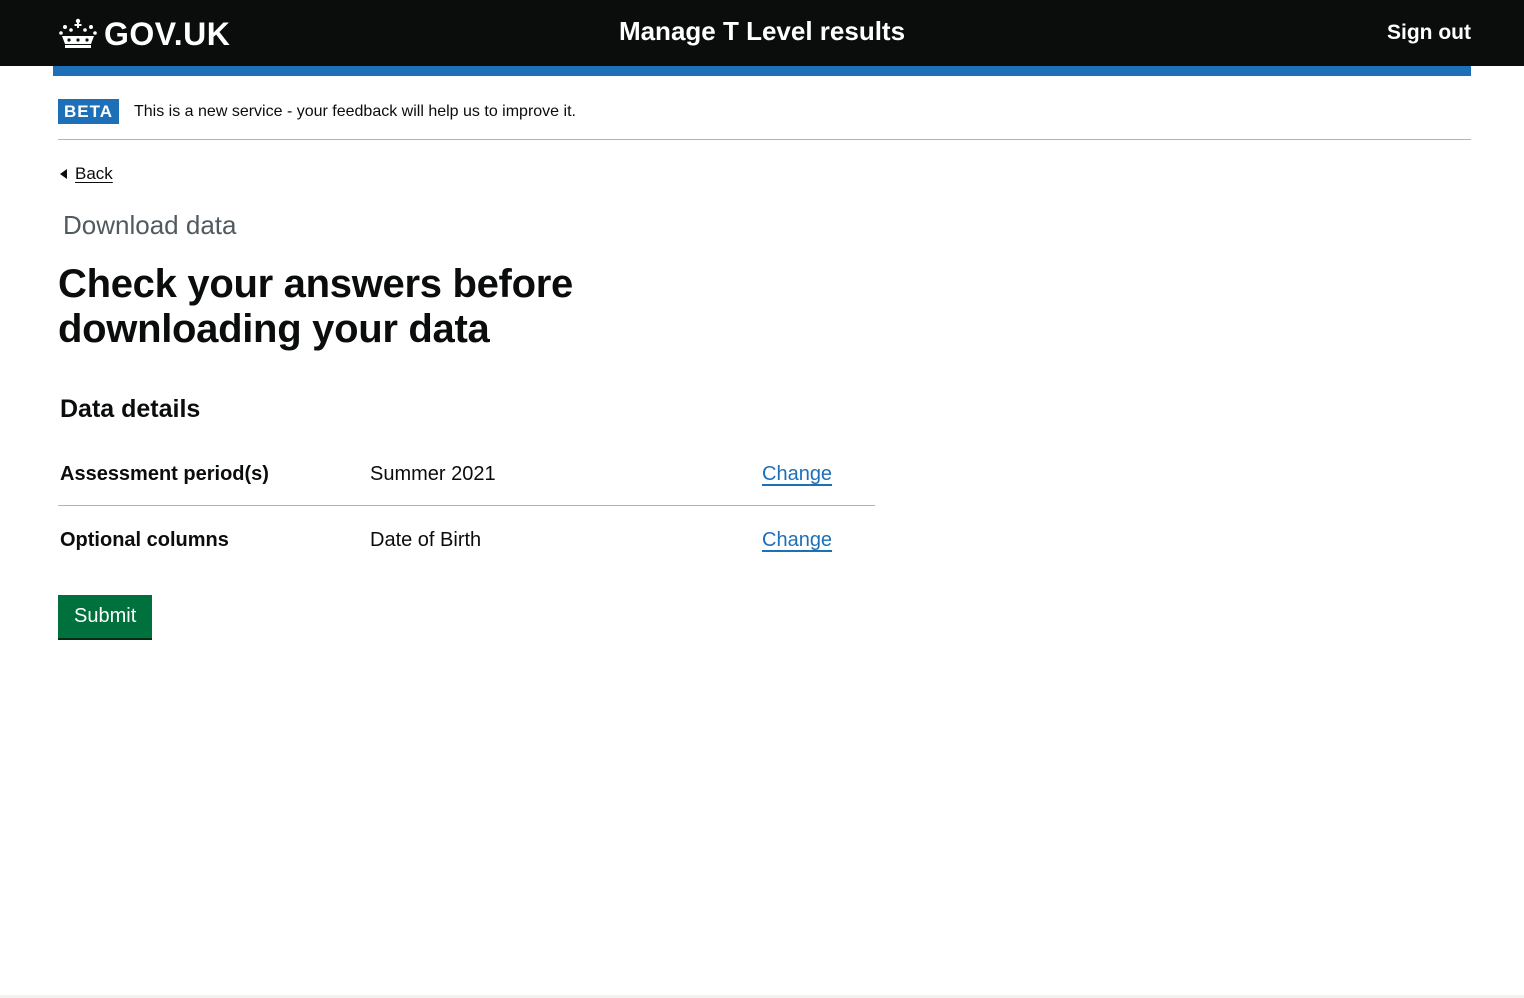 This screenshot has height=998, width=1524. I want to click on summary-row: Optional columns Date of Birth Change, so click(466, 539).